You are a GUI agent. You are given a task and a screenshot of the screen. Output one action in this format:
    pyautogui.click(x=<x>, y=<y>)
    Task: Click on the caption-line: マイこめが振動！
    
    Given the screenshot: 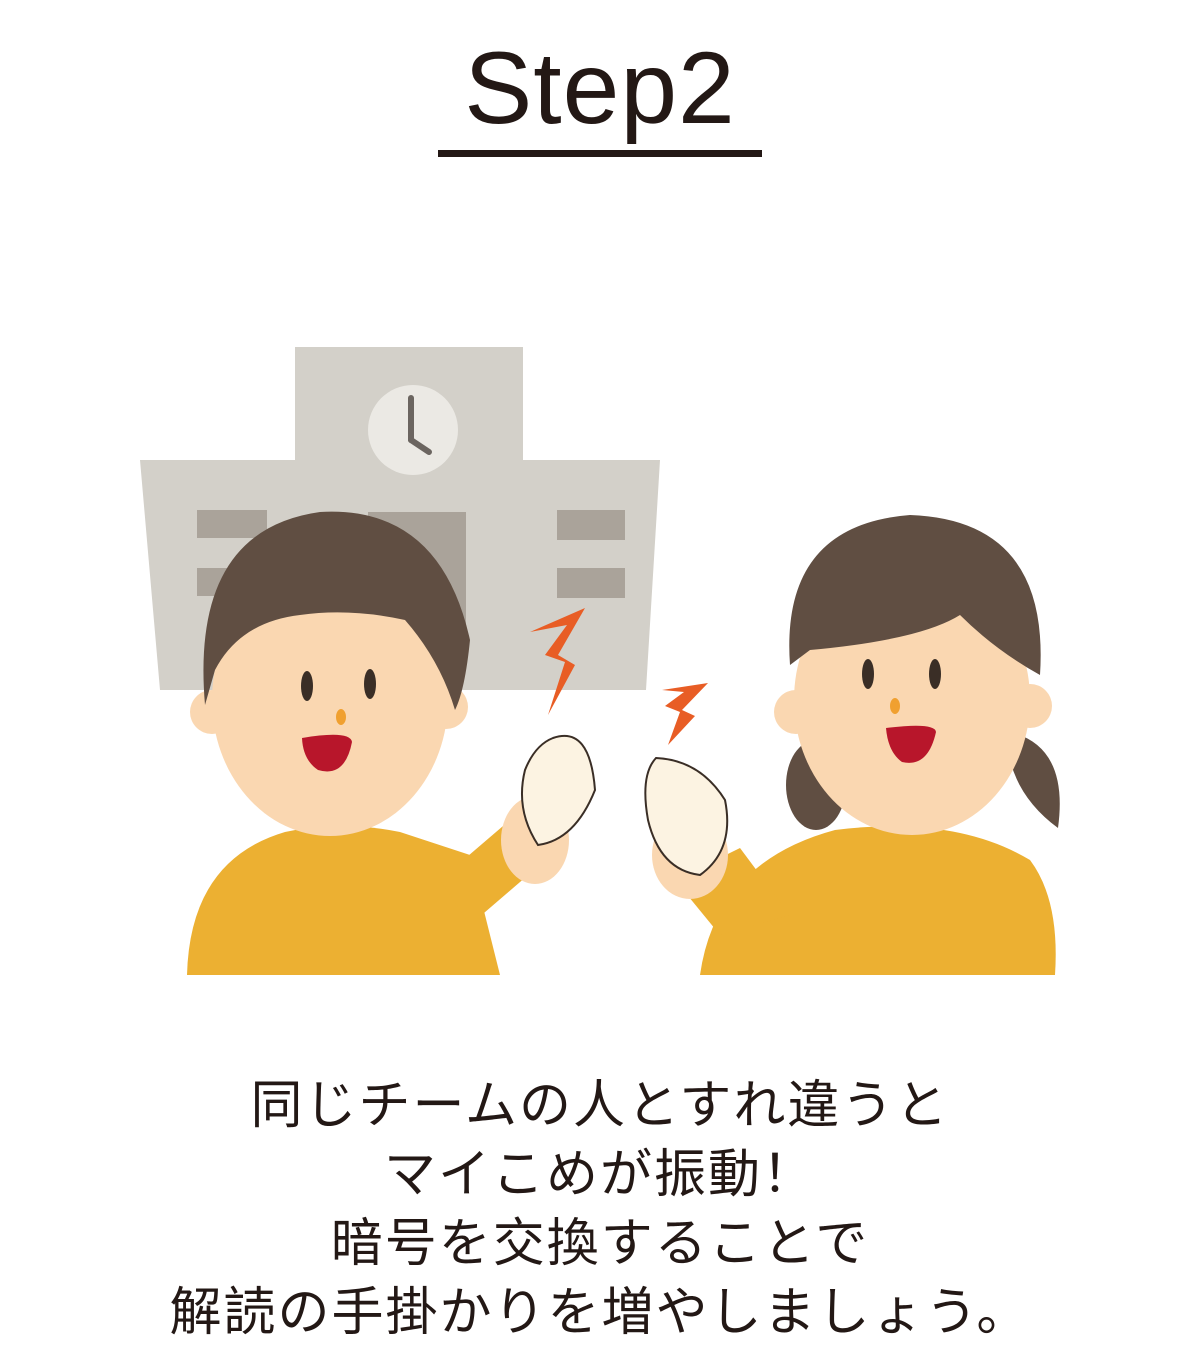 What is the action you would take?
    pyautogui.click(x=599, y=1175)
    